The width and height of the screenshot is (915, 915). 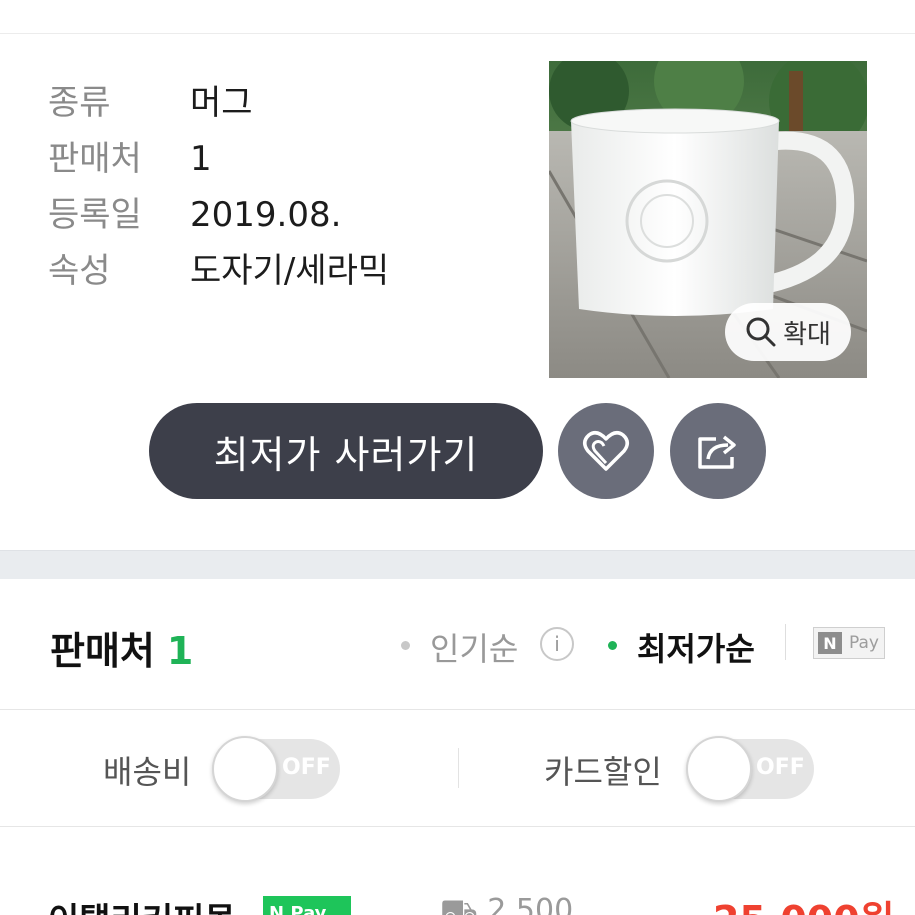 I want to click on spec-label: 종류, so click(x=79, y=103).